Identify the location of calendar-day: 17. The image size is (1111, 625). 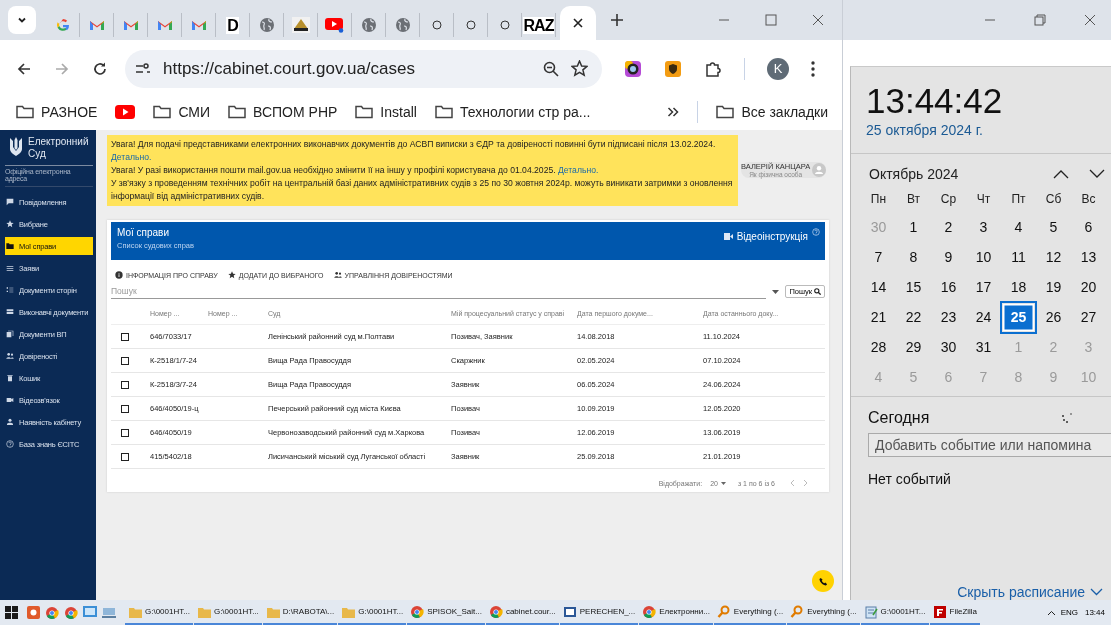
(983, 287).